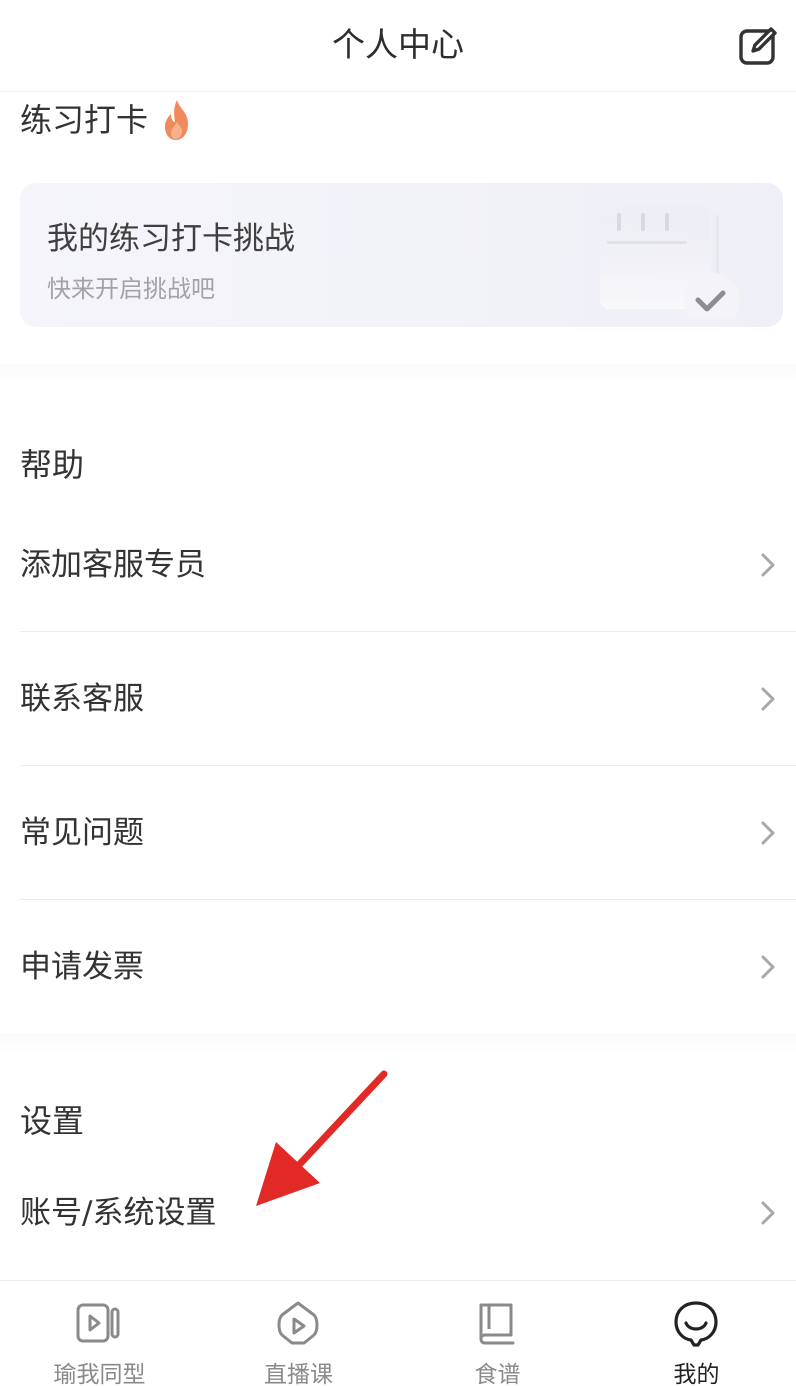 The height and width of the screenshot is (1386, 796). Describe the element at coordinates (52, 465) in the screenshot. I see `help-section-title: 帮助` at that location.